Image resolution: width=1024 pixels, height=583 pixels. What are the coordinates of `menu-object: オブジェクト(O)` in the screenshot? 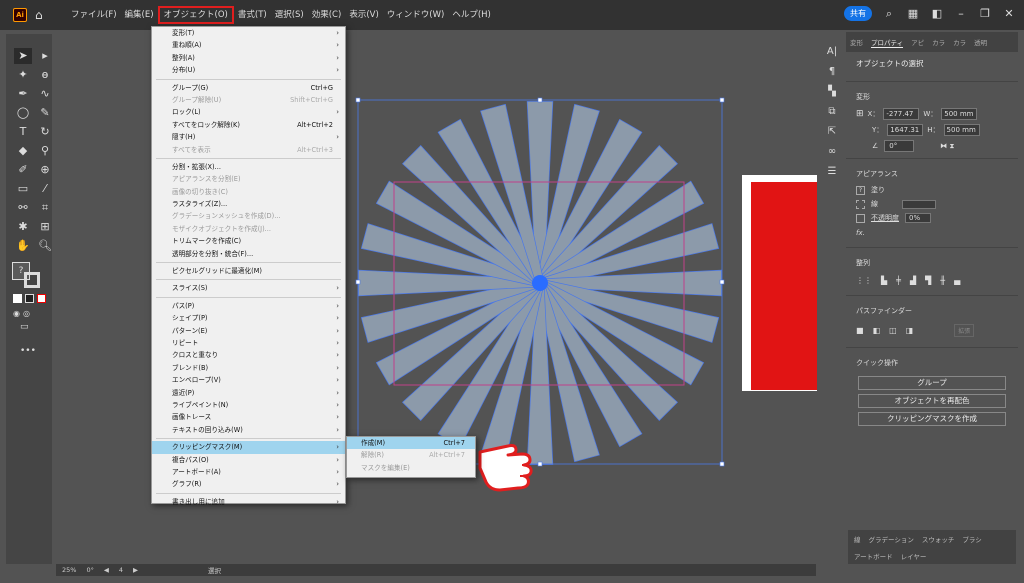 It's located at (195, 15).